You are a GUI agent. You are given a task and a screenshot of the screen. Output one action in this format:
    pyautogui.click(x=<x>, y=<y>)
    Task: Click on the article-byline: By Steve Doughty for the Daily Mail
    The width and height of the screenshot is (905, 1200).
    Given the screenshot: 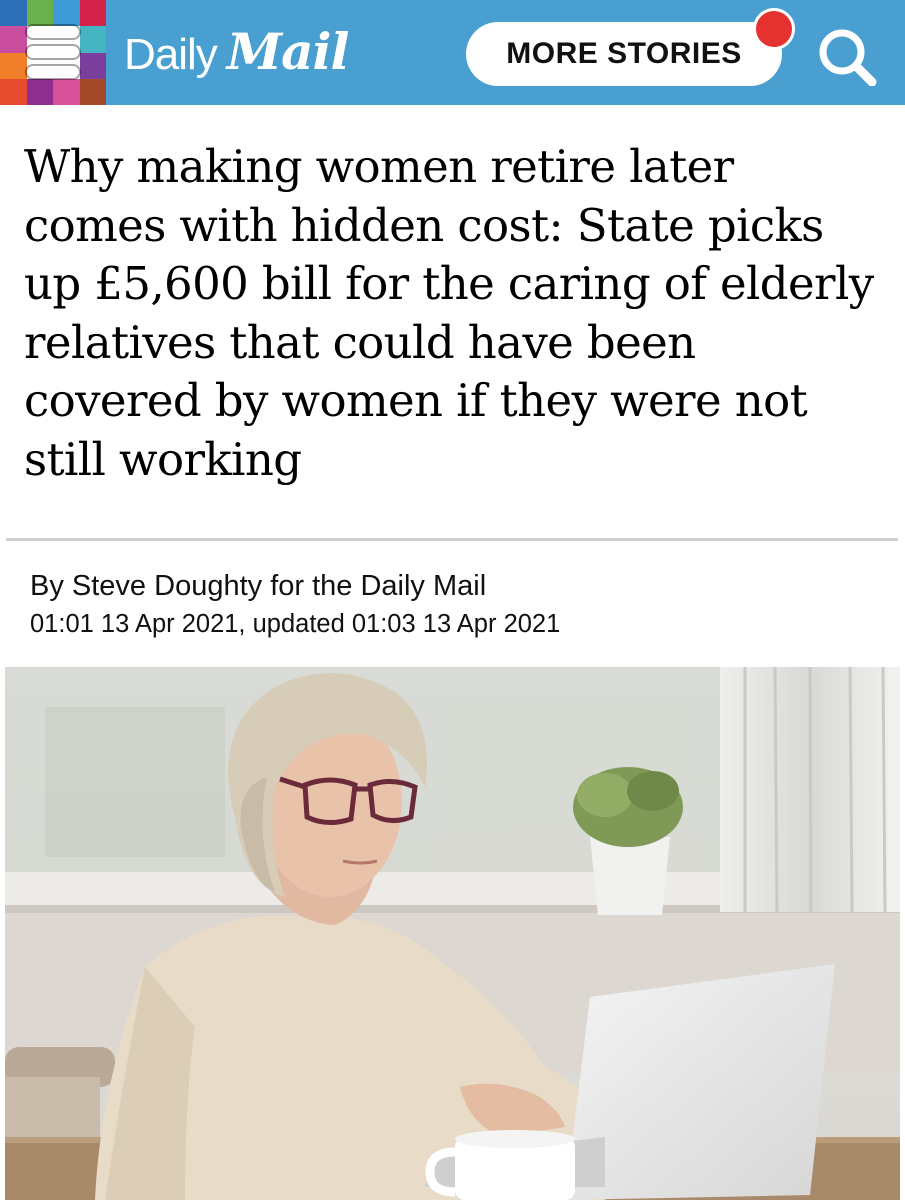 What is the action you would take?
    pyautogui.click(x=258, y=586)
    